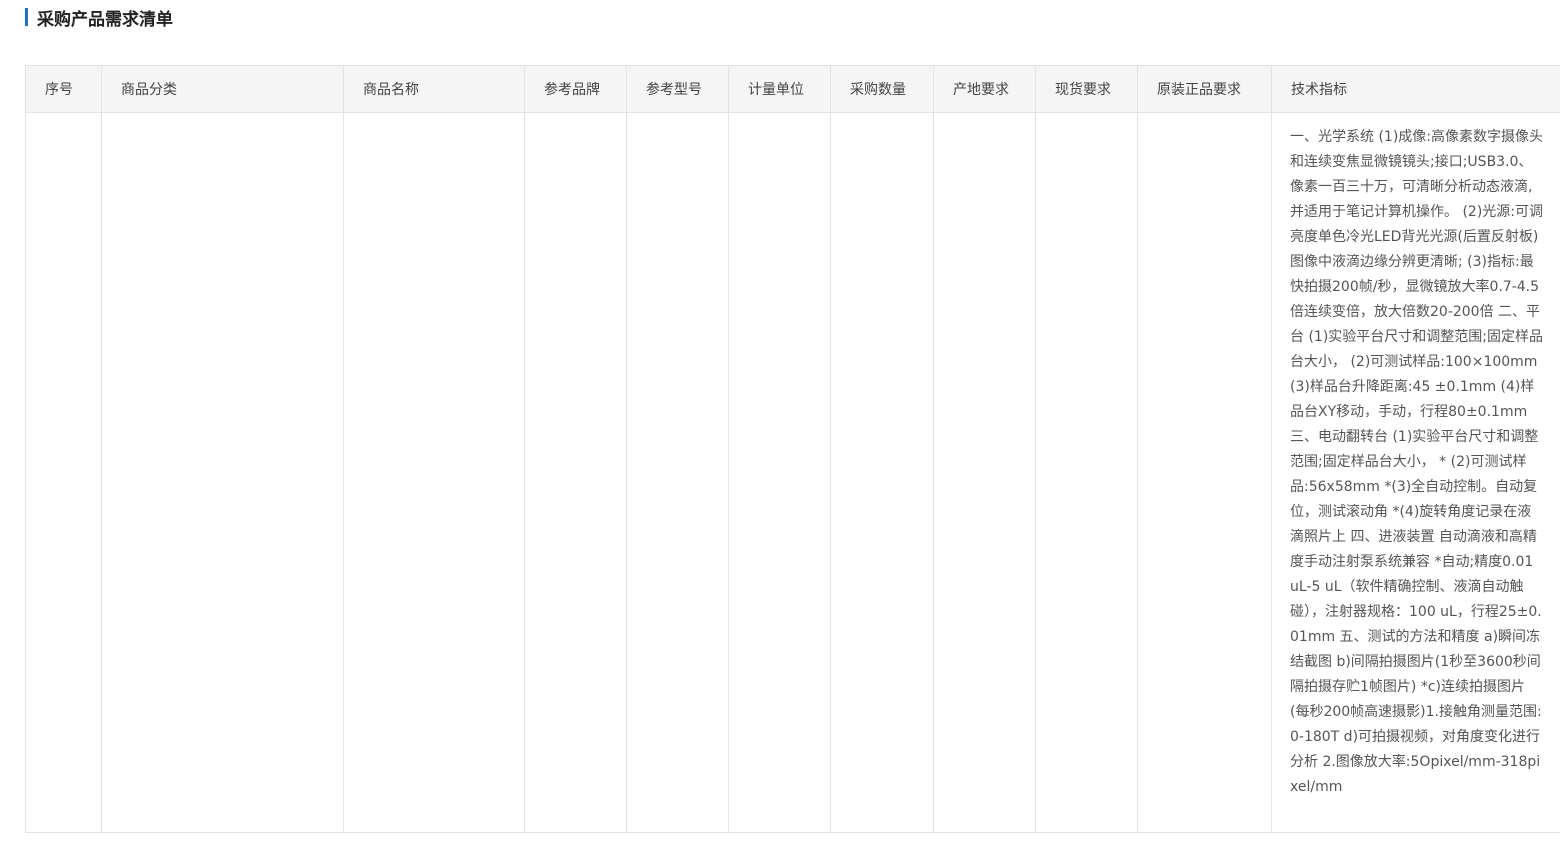  Describe the element at coordinates (64, 473) in the screenshot. I see `cell-index` at that location.